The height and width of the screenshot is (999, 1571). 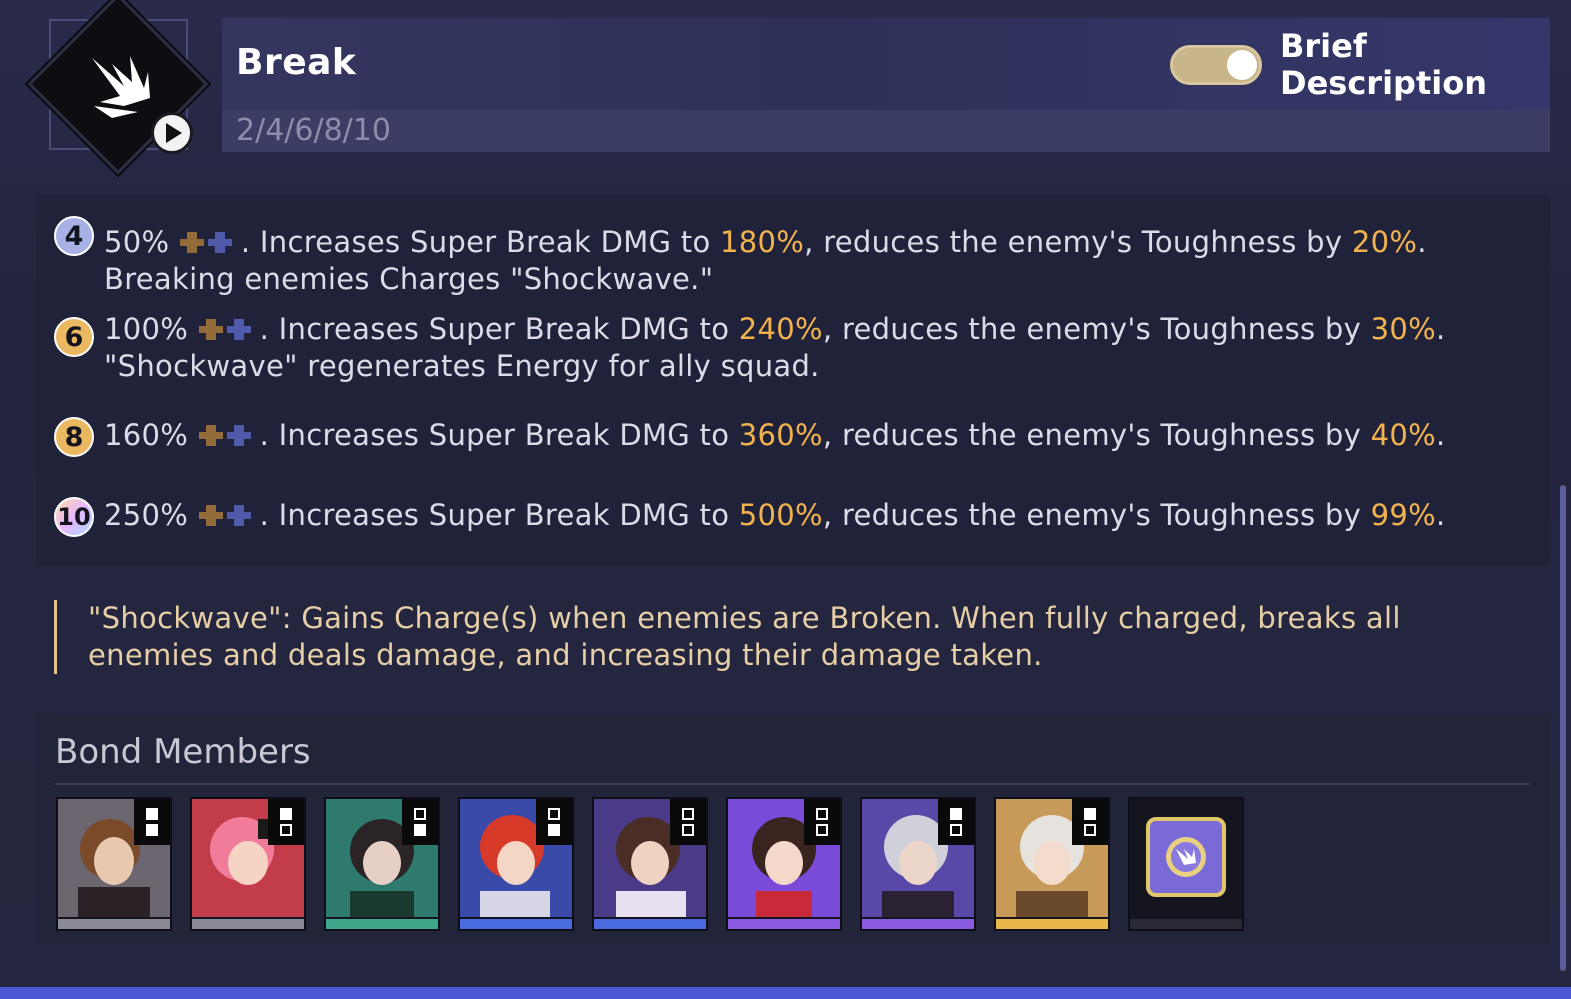 What do you see at coordinates (785, 993) in the screenshot?
I see `bottom-accent-bar` at bounding box center [785, 993].